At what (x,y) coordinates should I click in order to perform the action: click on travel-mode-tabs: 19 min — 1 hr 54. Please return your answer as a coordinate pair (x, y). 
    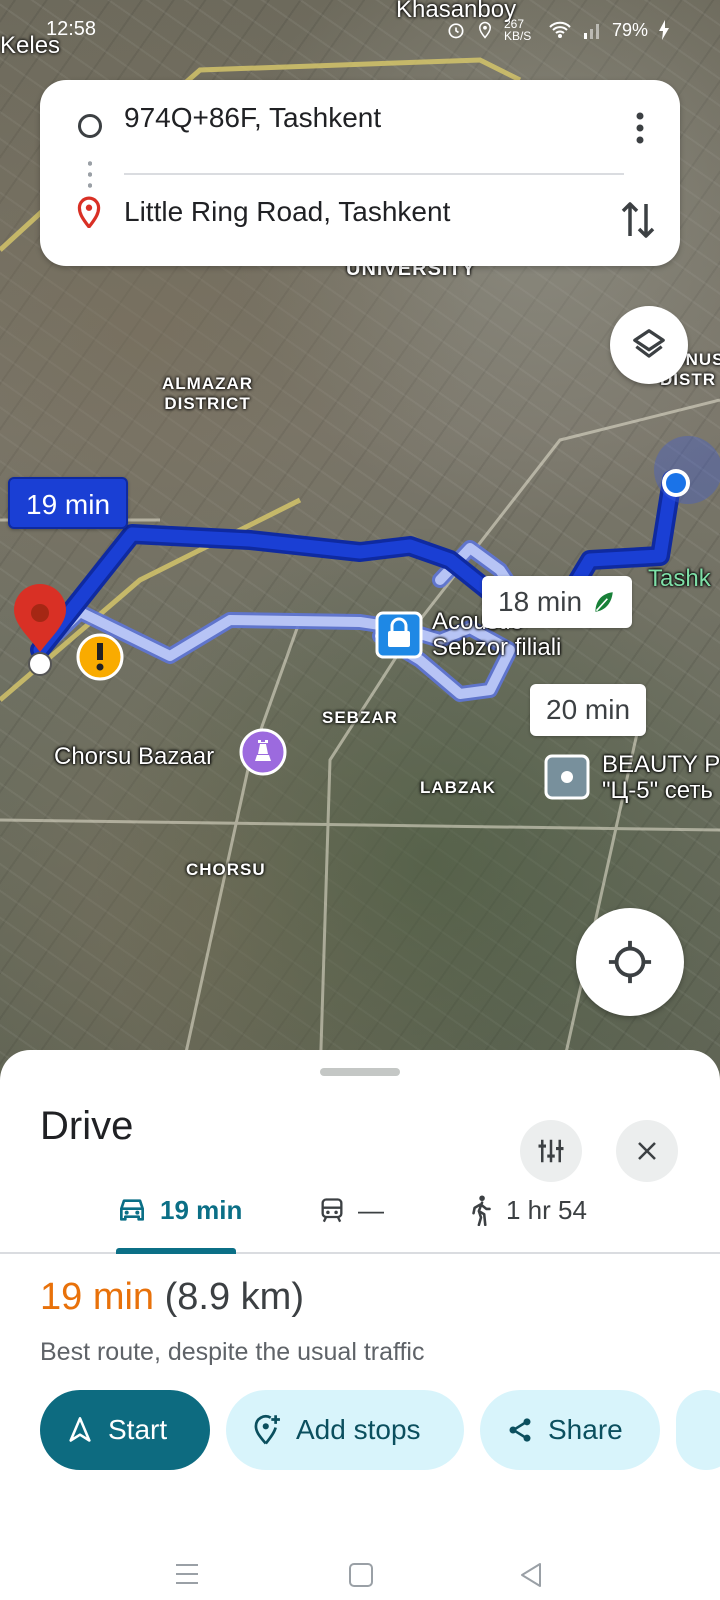
    Looking at the image, I should click on (360, 1211).